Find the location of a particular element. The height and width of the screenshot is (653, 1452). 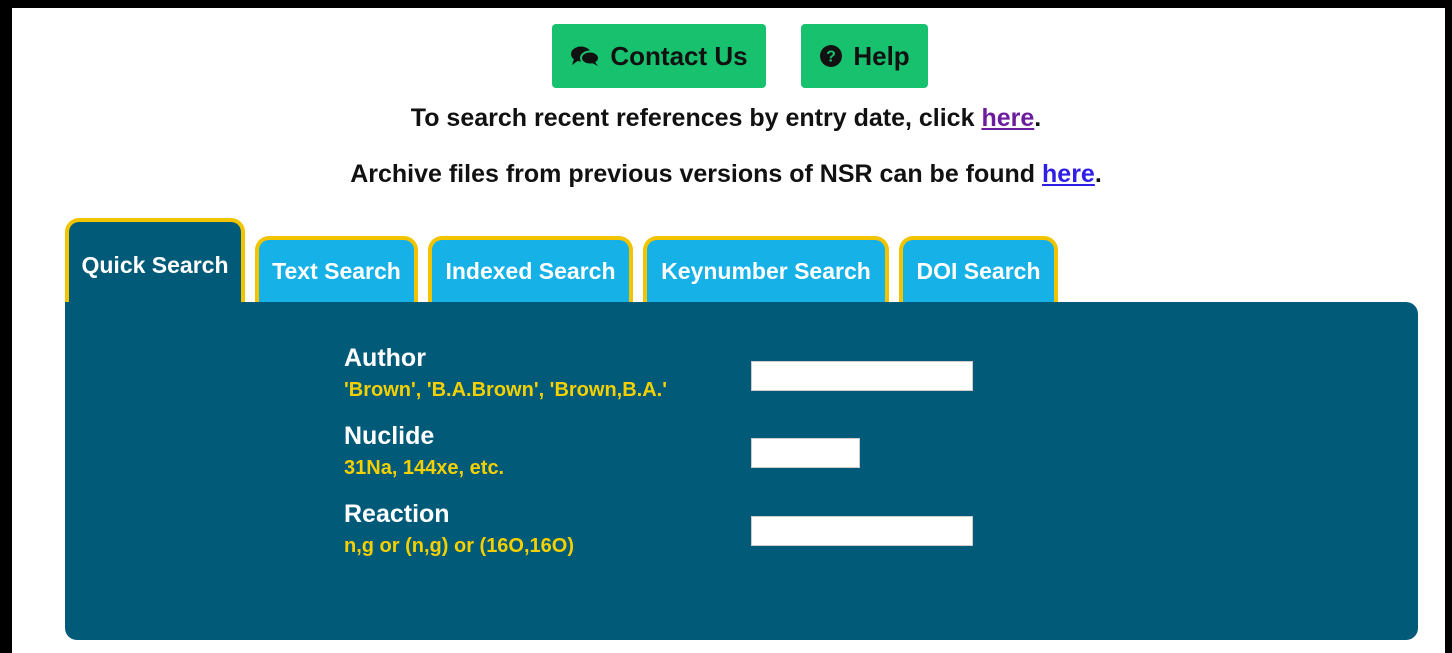

archive-link: here is located at coordinates (1068, 174).